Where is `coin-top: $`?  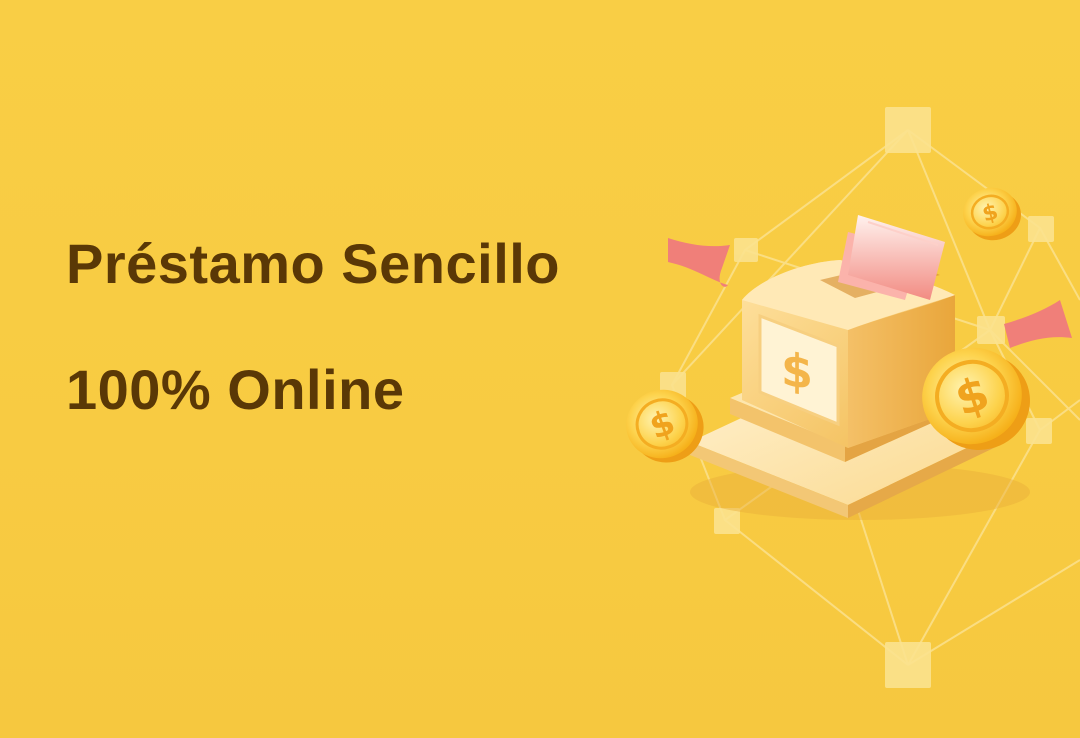 coin-top: $ is located at coordinates (992, 214).